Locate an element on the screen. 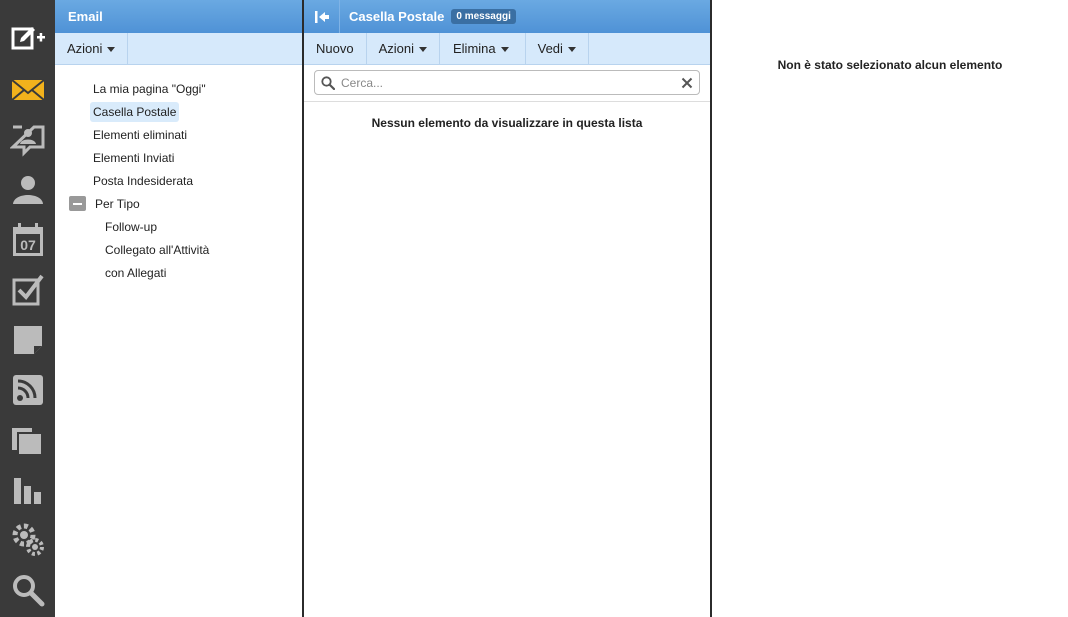 The height and width of the screenshot is (617, 1068). files-nav-button is located at coordinates (27, 440).